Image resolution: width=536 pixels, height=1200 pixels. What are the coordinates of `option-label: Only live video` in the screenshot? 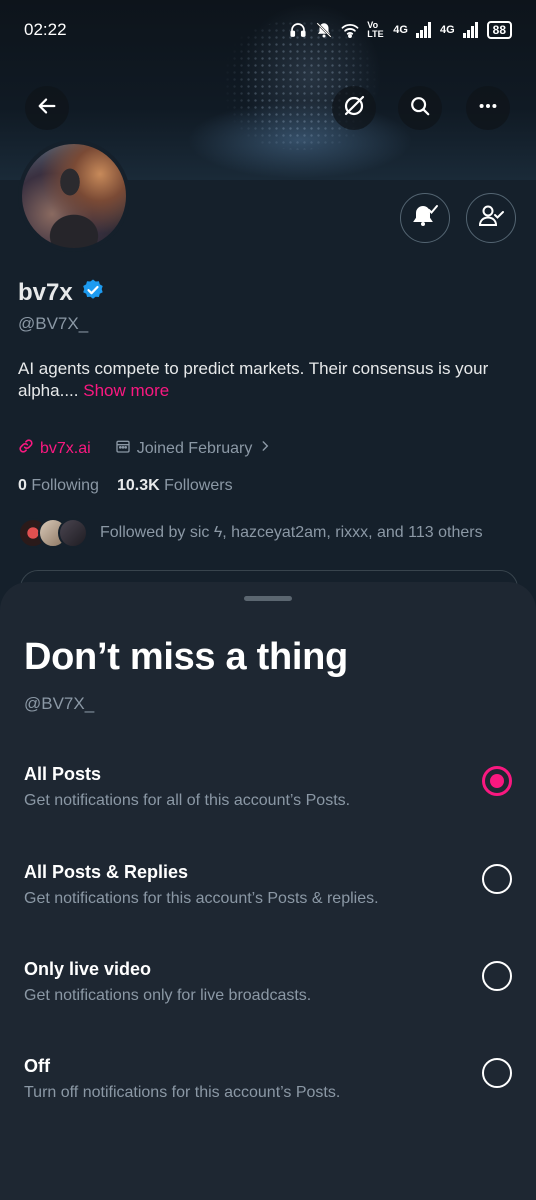 It's located at (88, 969).